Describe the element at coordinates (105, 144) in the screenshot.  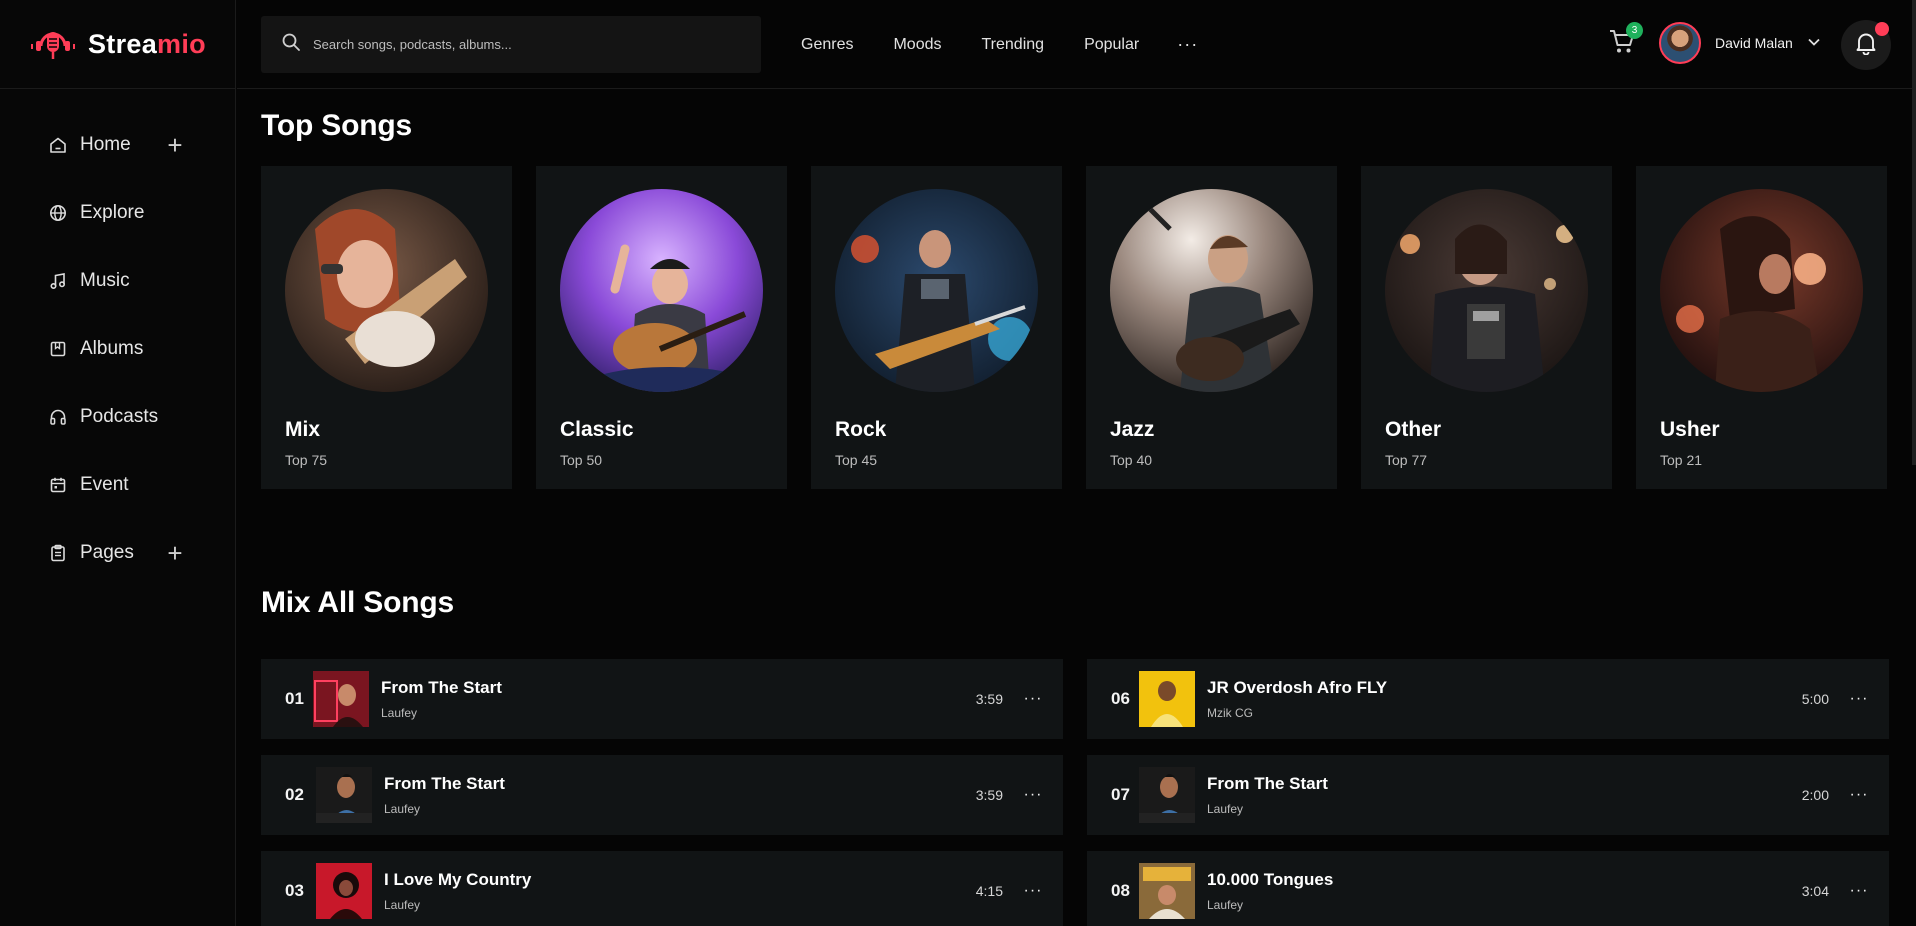
I see `sidebar-item-label: Home` at that location.